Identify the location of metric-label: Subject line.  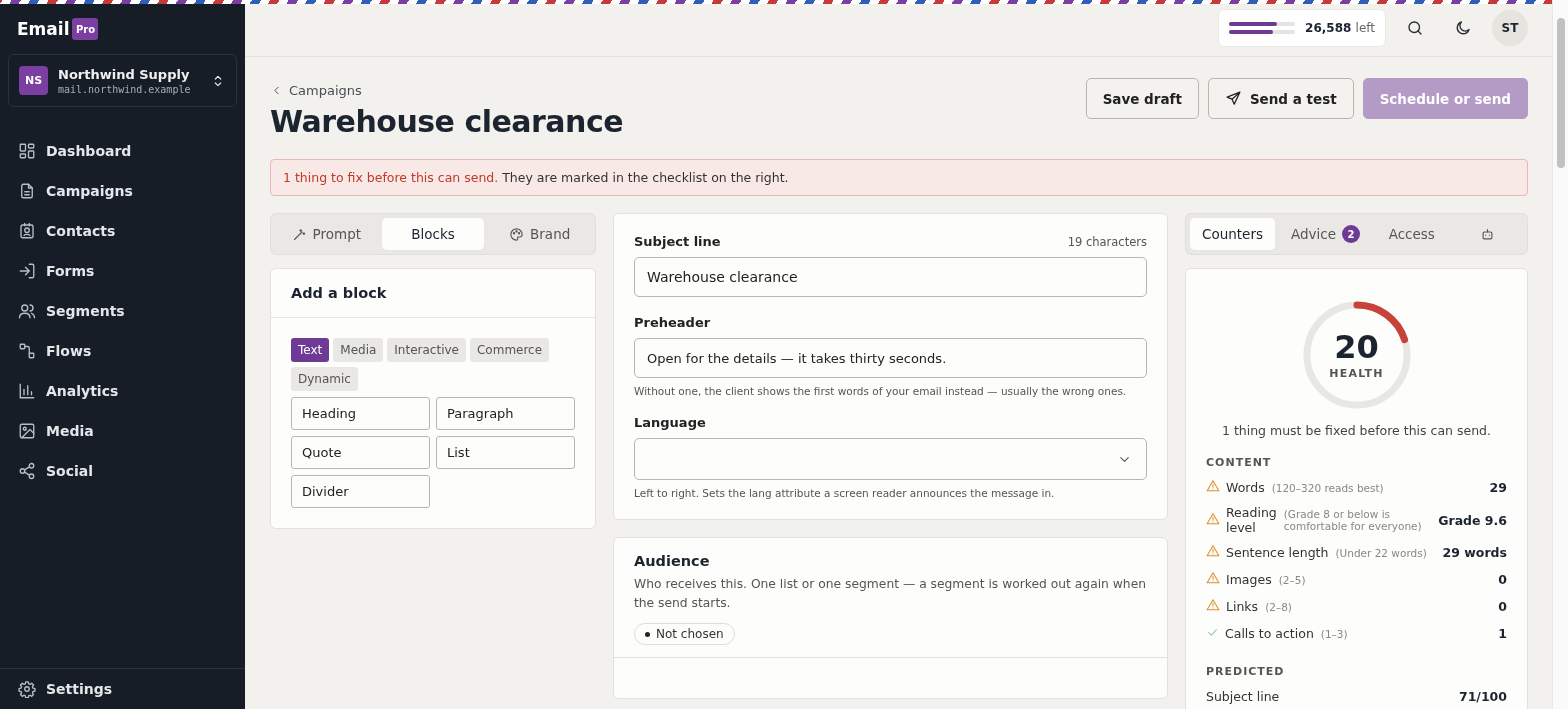
(1243, 696).